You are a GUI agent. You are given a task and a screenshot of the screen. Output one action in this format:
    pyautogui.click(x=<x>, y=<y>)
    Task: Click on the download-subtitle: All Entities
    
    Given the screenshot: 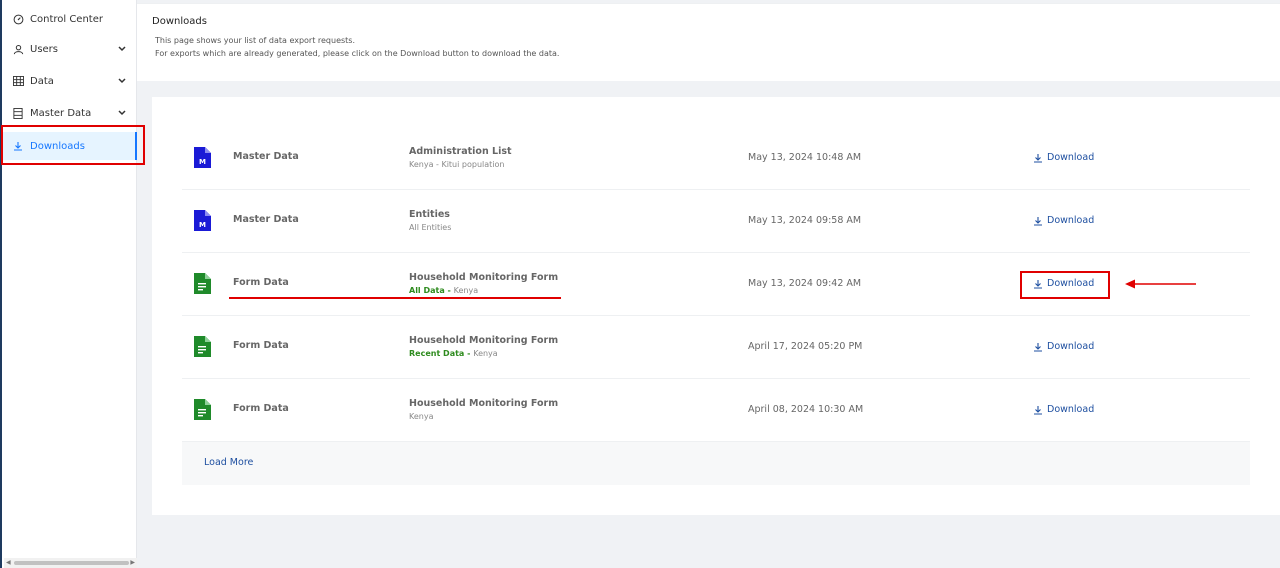 What is the action you would take?
    pyautogui.click(x=430, y=227)
    